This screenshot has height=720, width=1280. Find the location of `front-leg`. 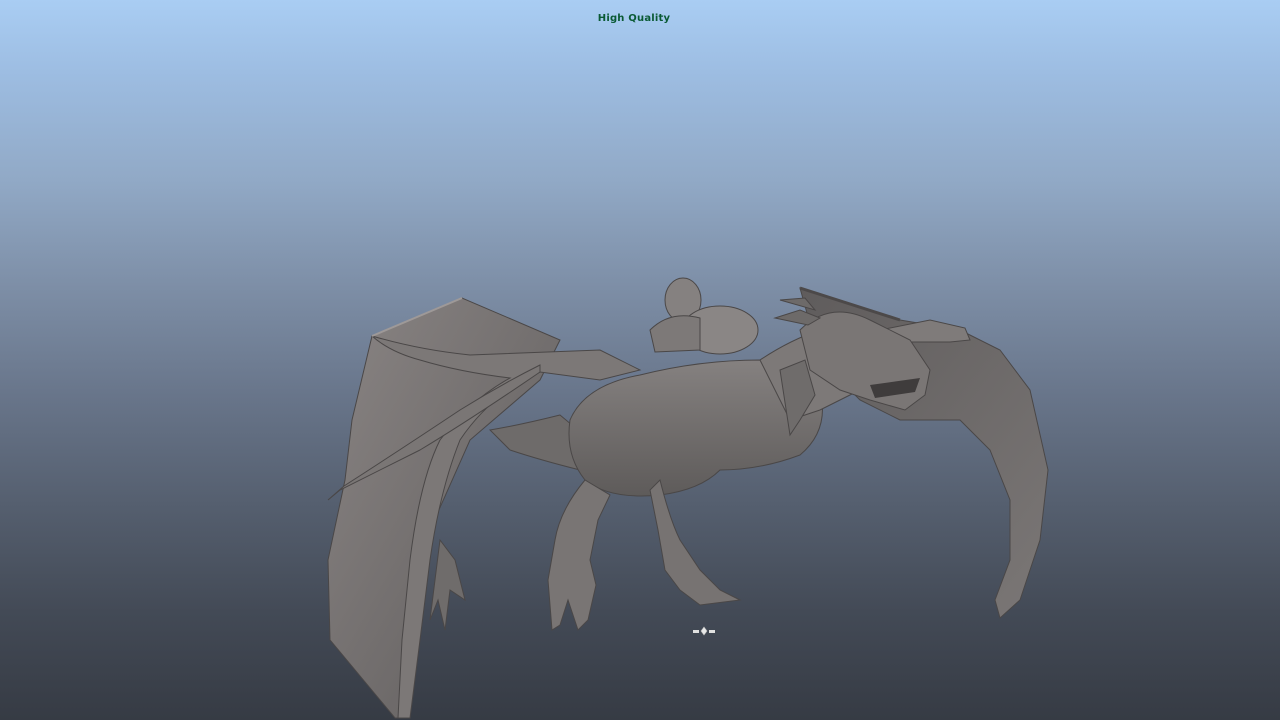

front-leg is located at coordinates (695, 542).